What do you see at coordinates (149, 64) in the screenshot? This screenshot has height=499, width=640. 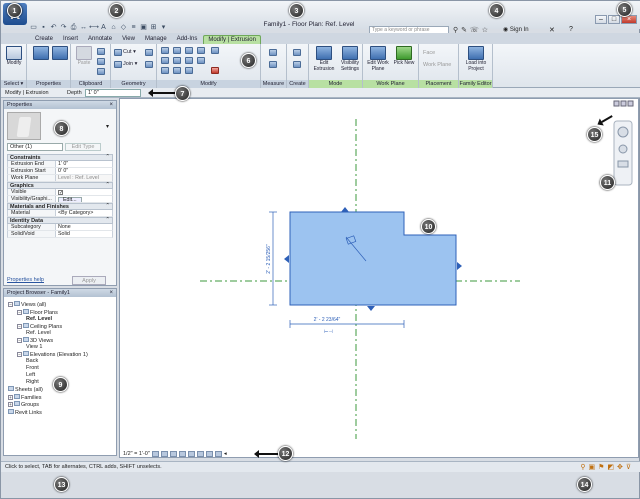 I see `split-face-icon` at bounding box center [149, 64].